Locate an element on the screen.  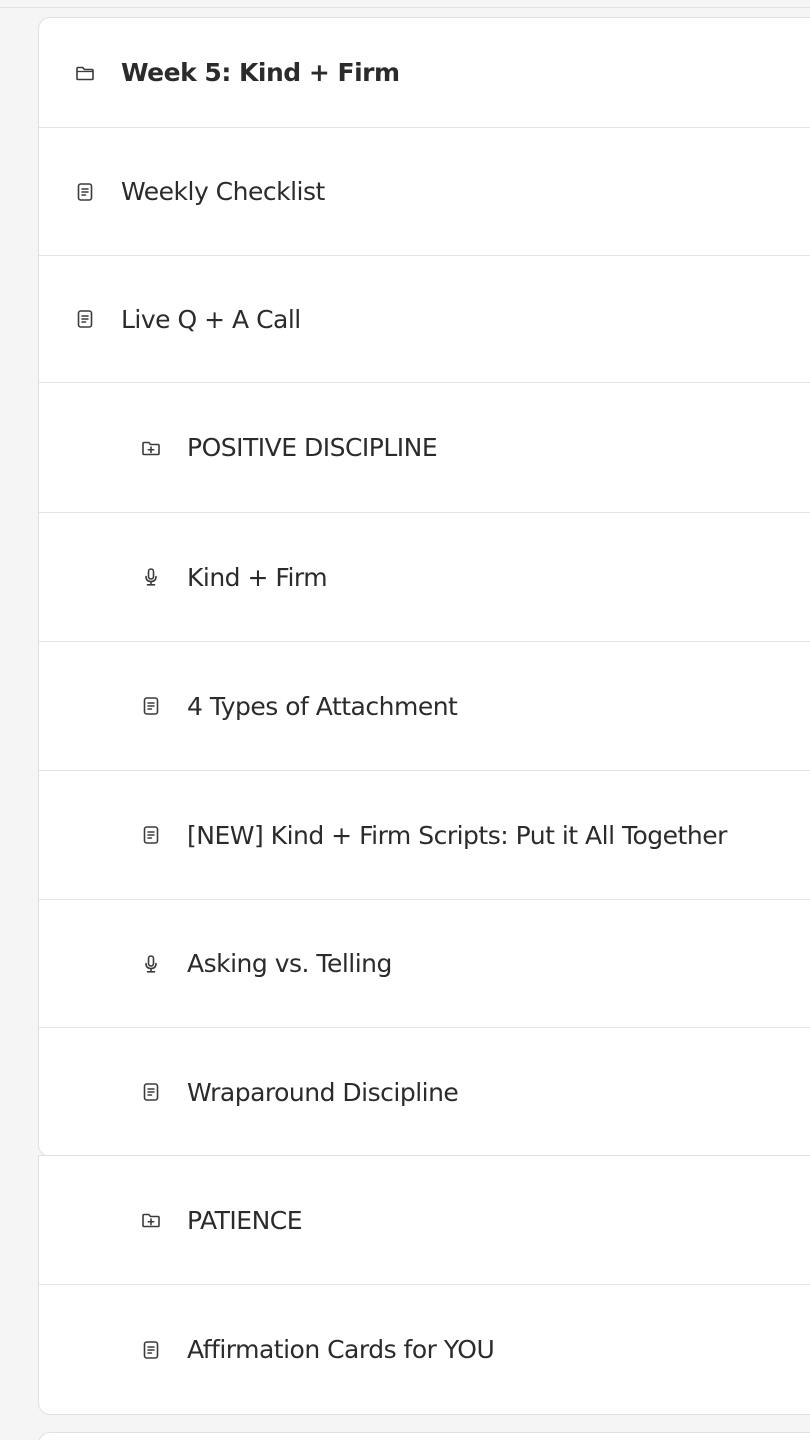
lesson-types-of-attachment: 4 Types of Attachment is located at coordinates (424, 706).